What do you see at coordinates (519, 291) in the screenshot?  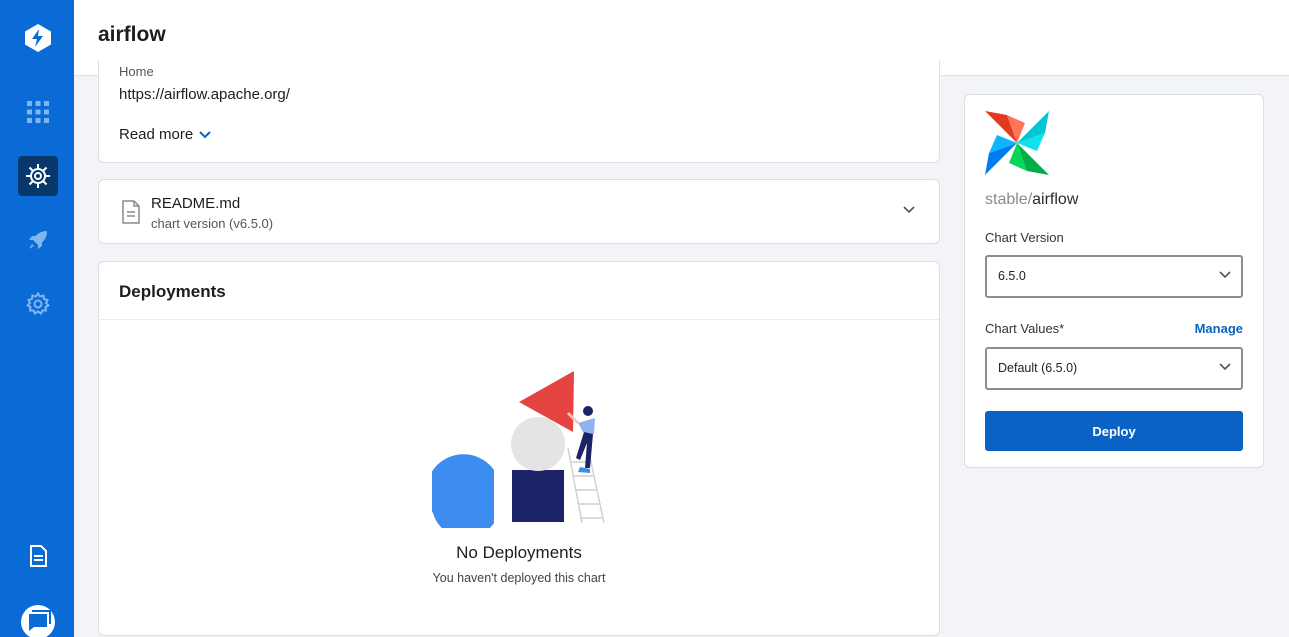 I see `deployments-header: Deployments` at bounding box center [519, 291].